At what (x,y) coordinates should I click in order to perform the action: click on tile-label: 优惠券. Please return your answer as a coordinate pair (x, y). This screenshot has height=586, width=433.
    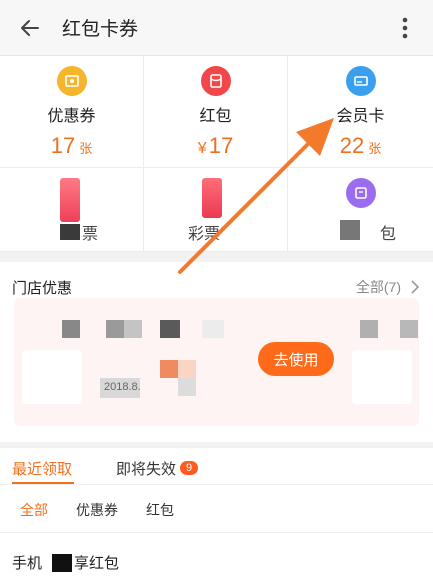
    Looking at the image, I should click on (71, 116).